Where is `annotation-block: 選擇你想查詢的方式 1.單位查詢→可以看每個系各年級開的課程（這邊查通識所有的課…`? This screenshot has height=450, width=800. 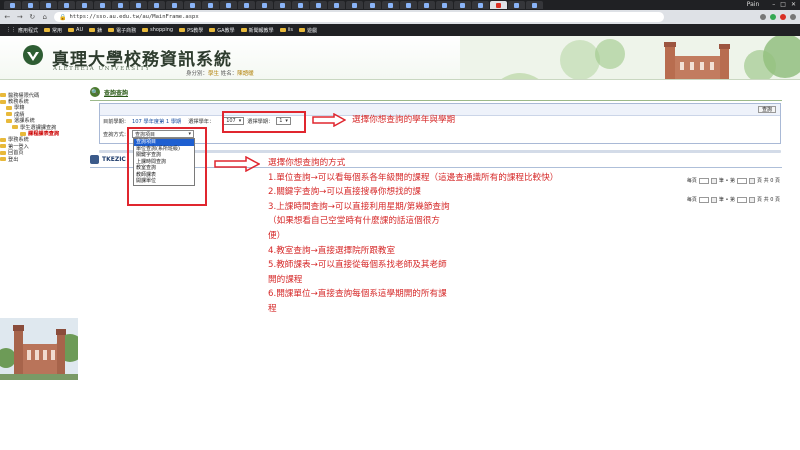
annotation-block: 選擇你想查詢的方式 1.單位查詢→可以看每個系各年級開的課程（這邊查通識所有的課… is located at coordinates (413, 236).